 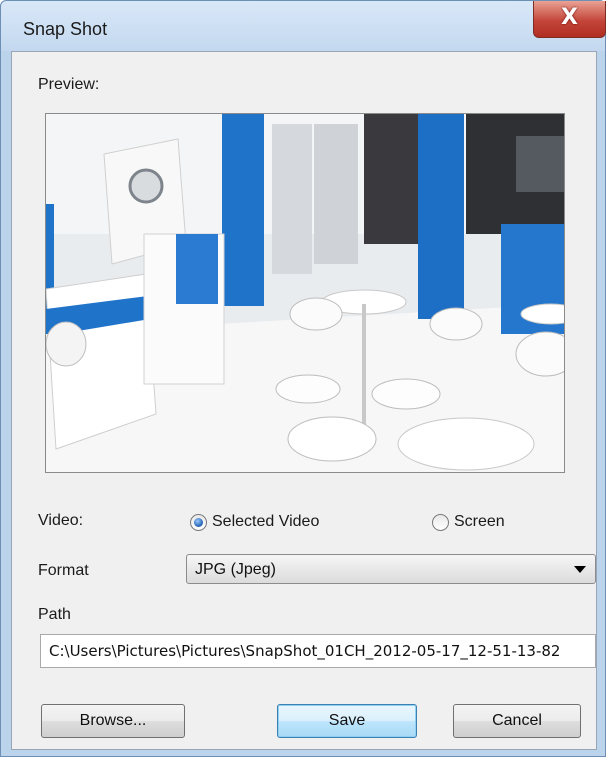 What do you see at coordinates (265, 522) in the screenshot?
I see `selected-video-label: Selected Video` at bounding box center [265, 522].